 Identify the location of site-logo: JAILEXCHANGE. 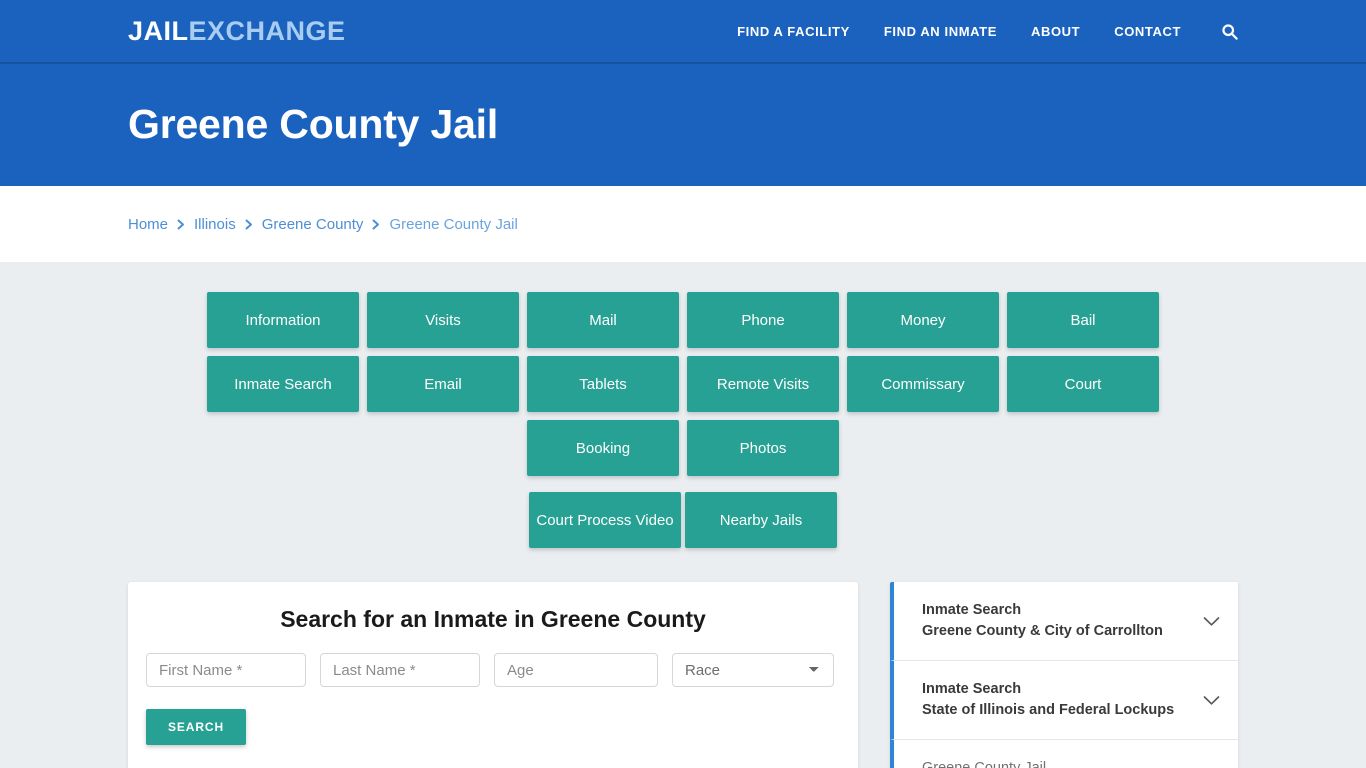
(237, 30).